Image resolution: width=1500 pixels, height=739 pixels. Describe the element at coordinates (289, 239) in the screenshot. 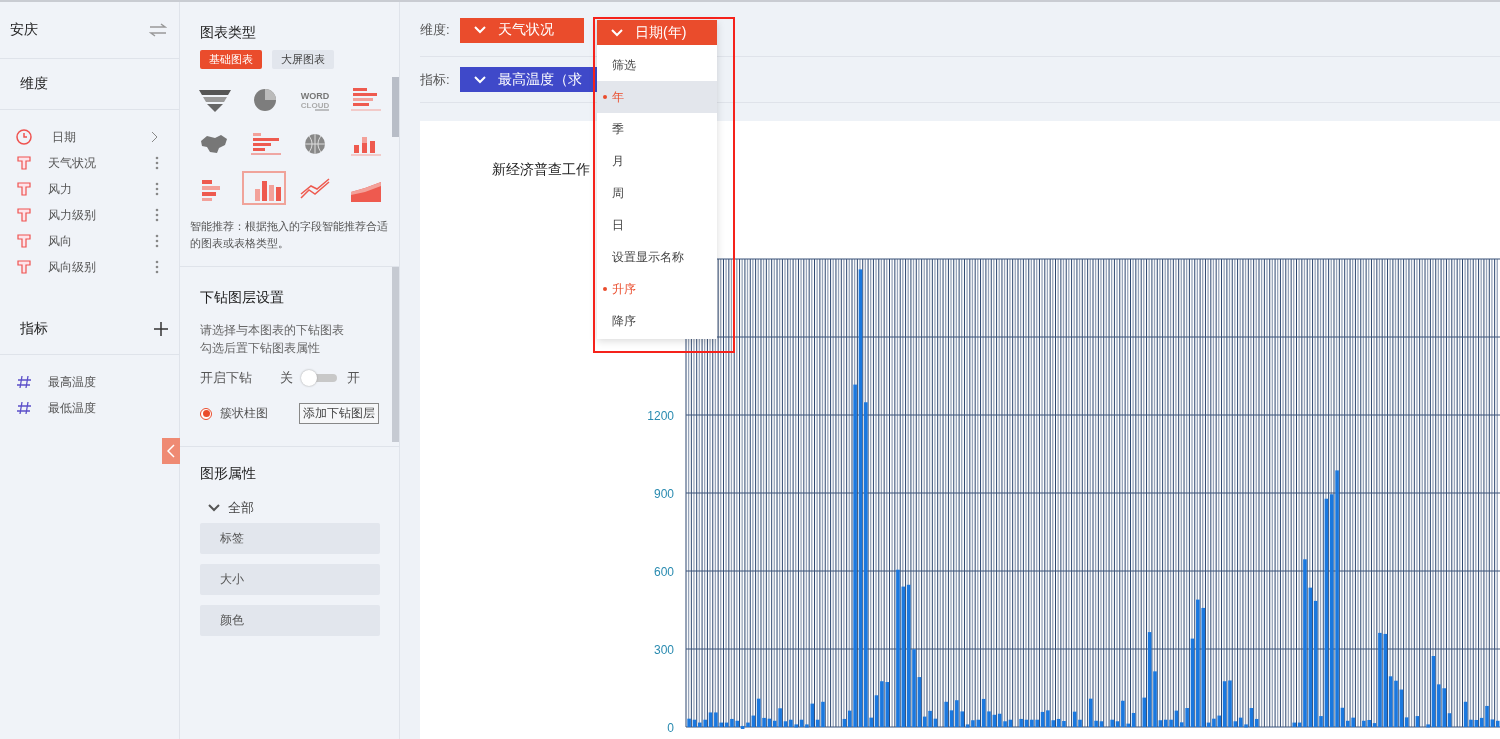

I see `hint-text: 智能推荐：根据拖入的字段智能推荐合适的图表或表格类型。` at that location.